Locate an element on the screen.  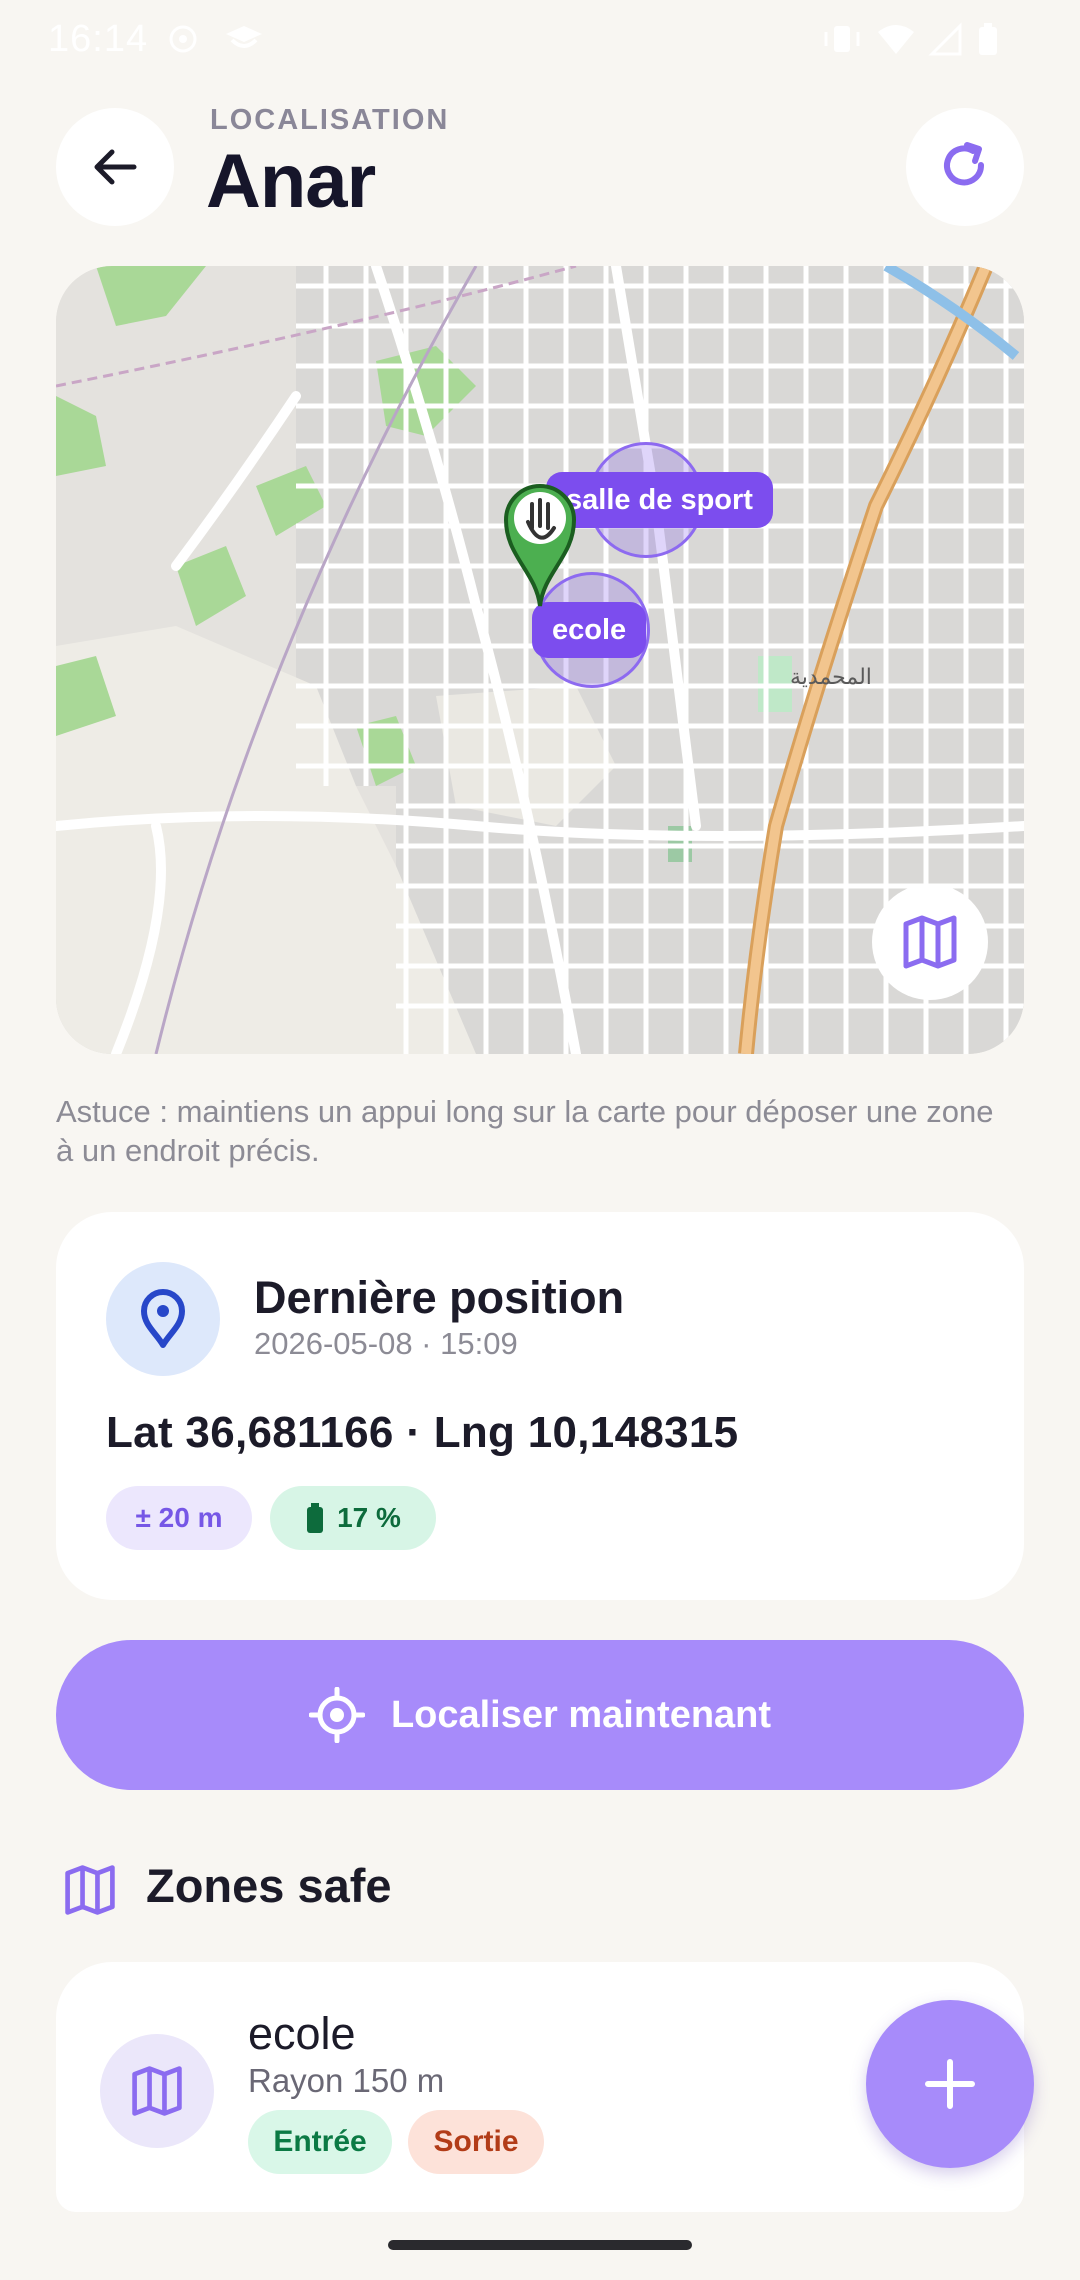
battery-icon is located at coordinates (315, 1518).